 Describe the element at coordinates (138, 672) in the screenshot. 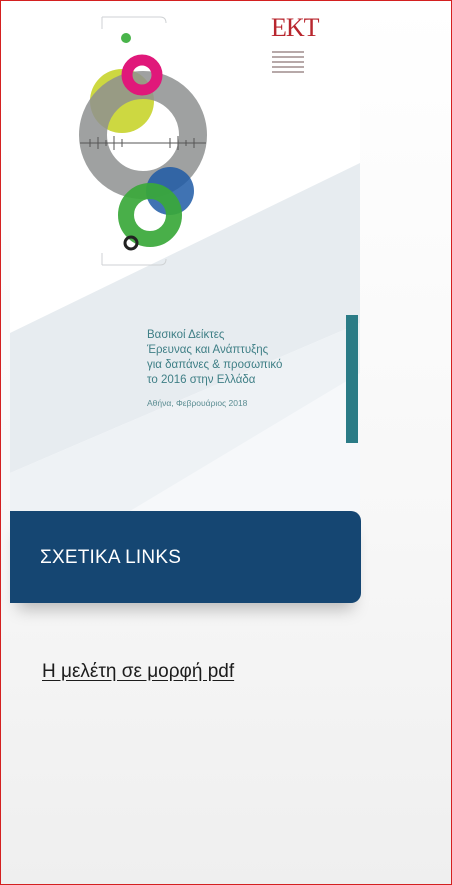

I see `study-pdf-link: Η μελέτη σε μορφή pdf` at that location.